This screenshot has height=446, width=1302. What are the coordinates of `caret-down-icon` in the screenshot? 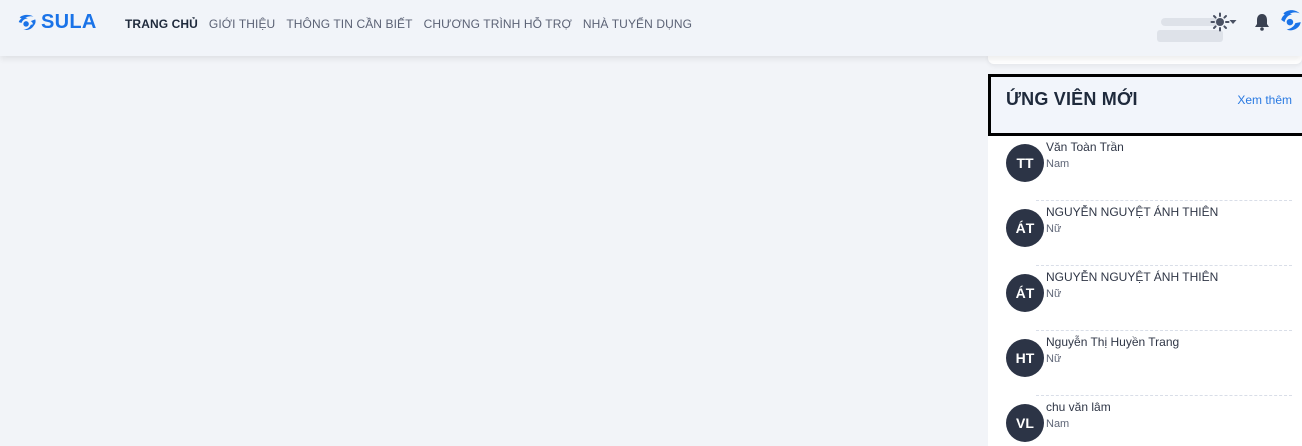 It's located at (1233, 22).